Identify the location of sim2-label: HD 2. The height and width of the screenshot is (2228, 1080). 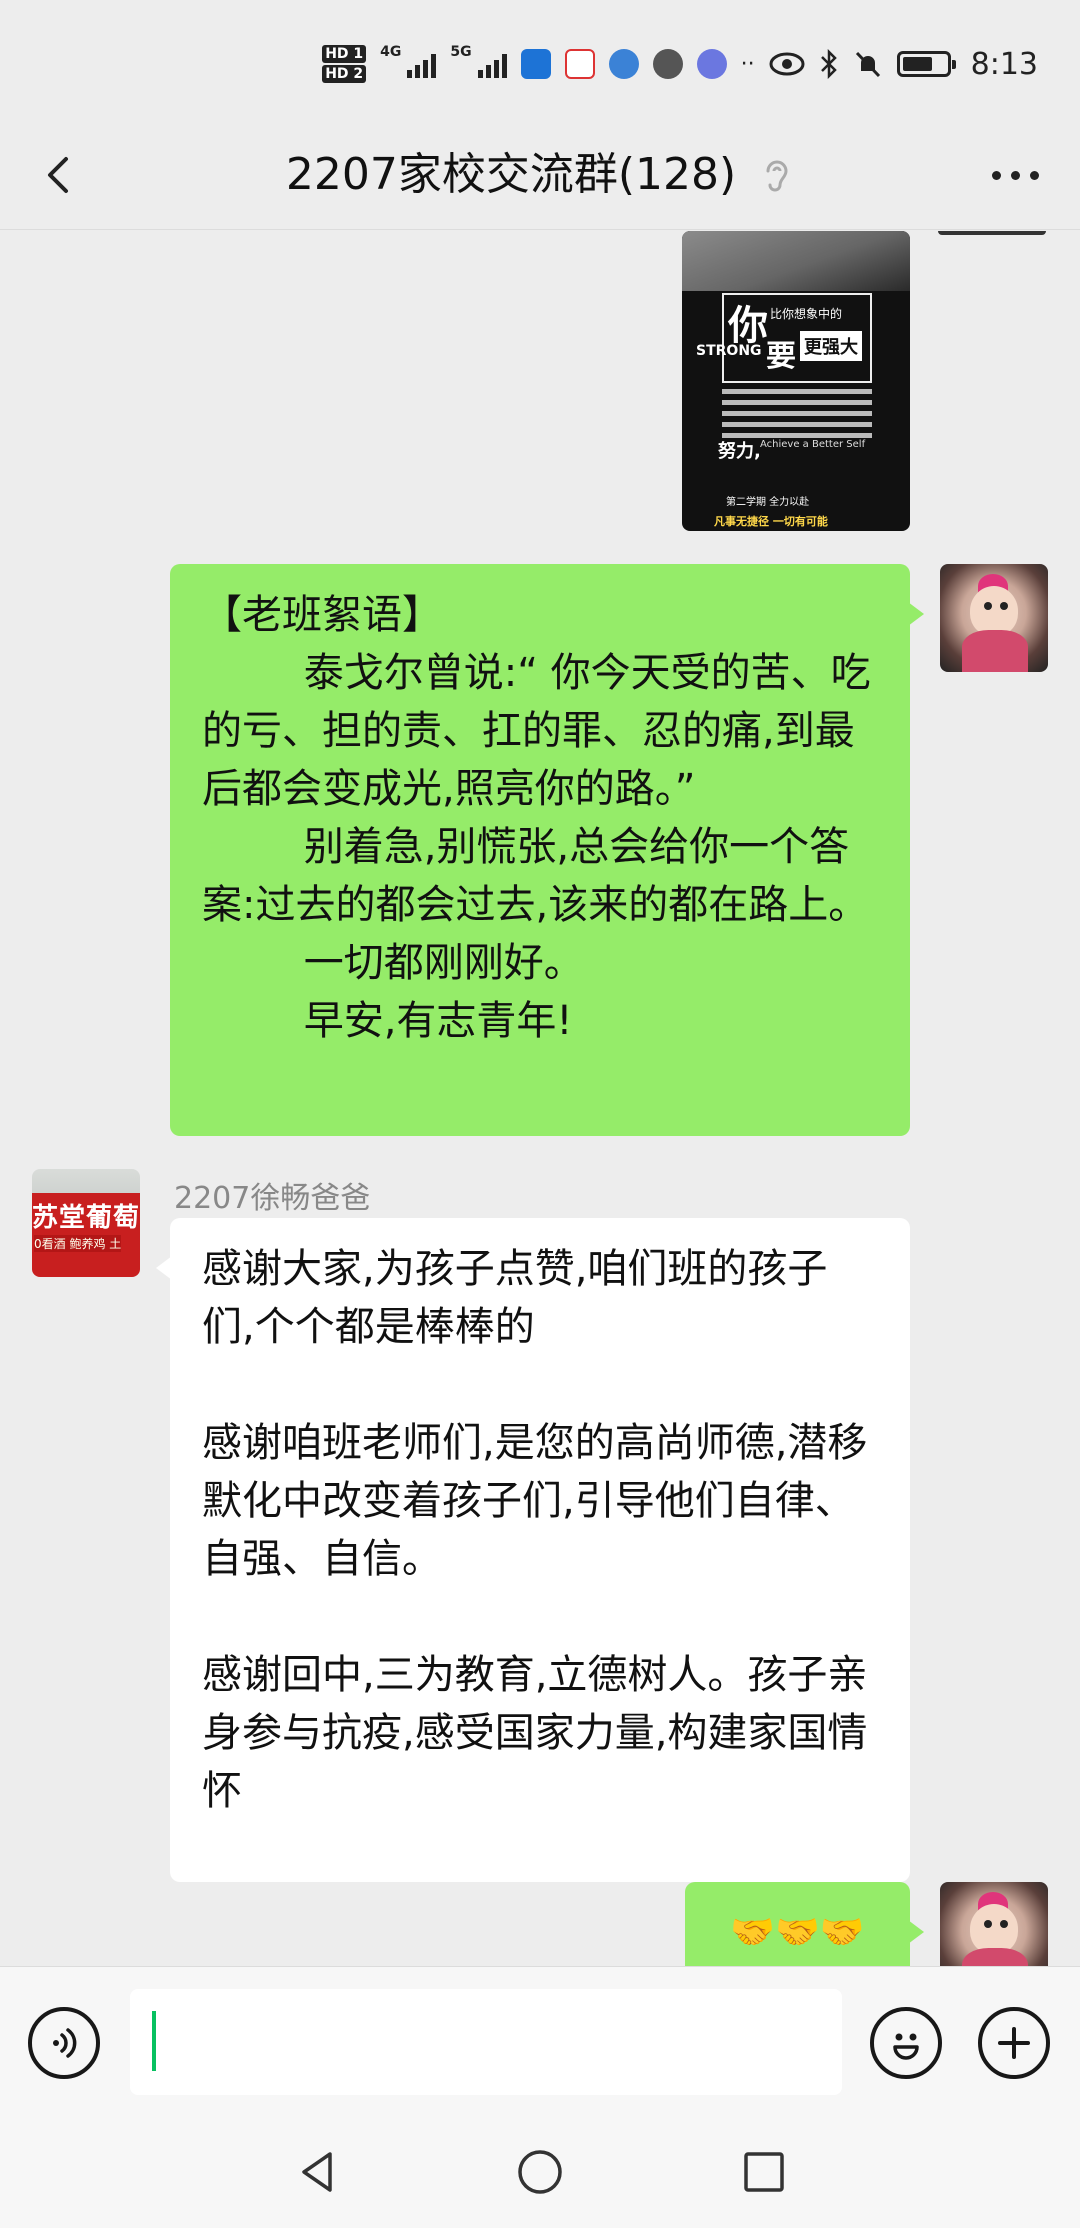
(344, 74).